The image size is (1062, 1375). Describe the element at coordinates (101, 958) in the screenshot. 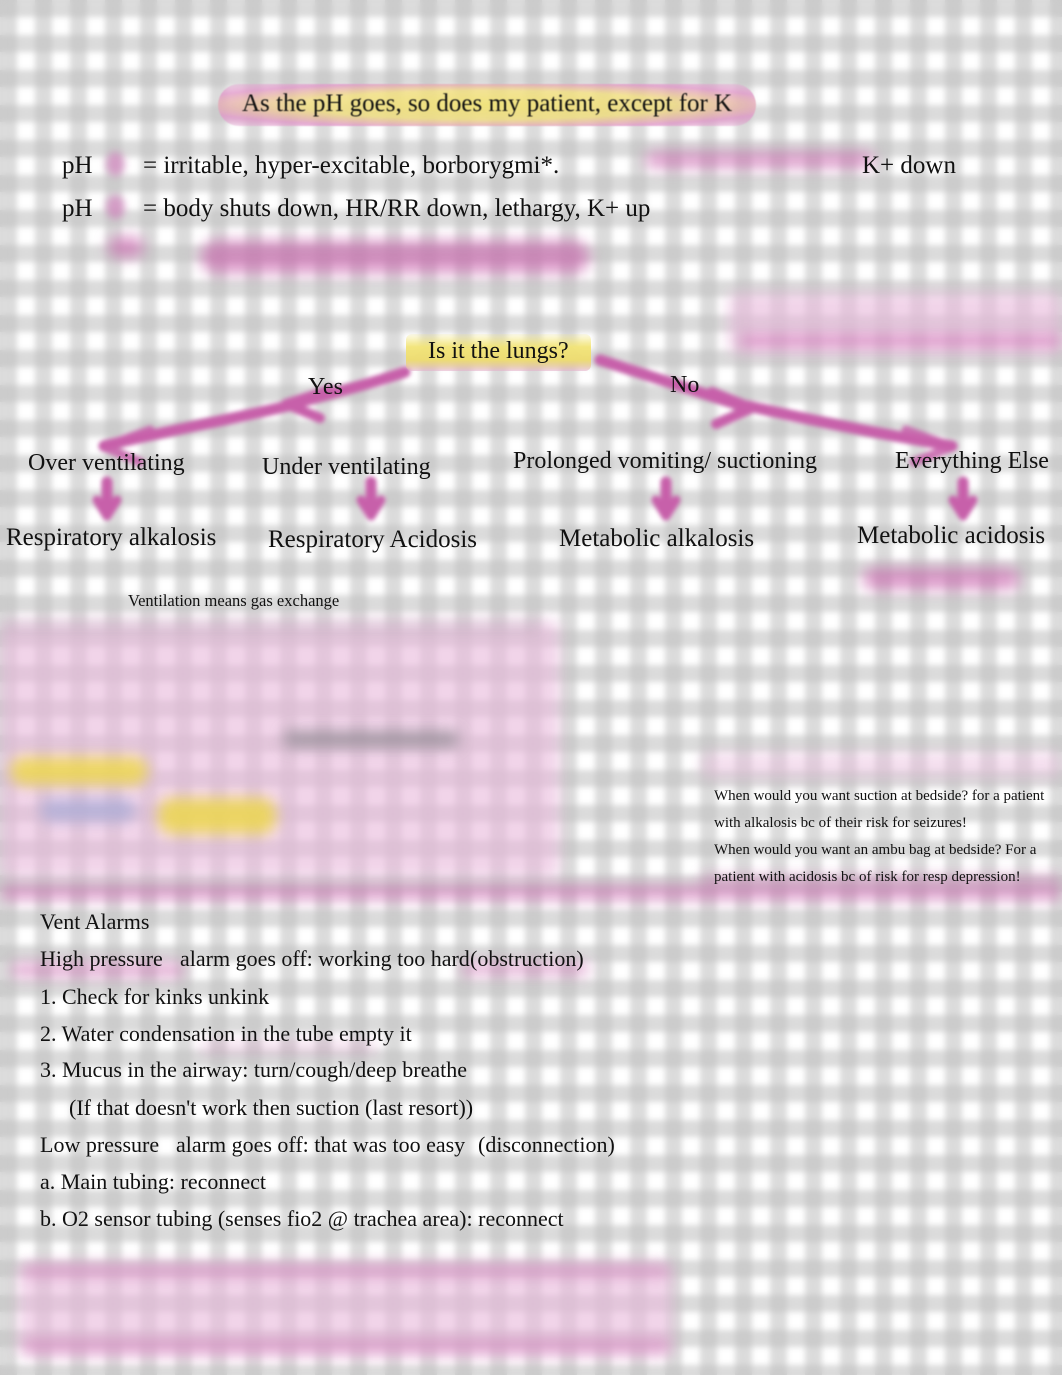

I see `high-pressure-label: High pressure` at that location.